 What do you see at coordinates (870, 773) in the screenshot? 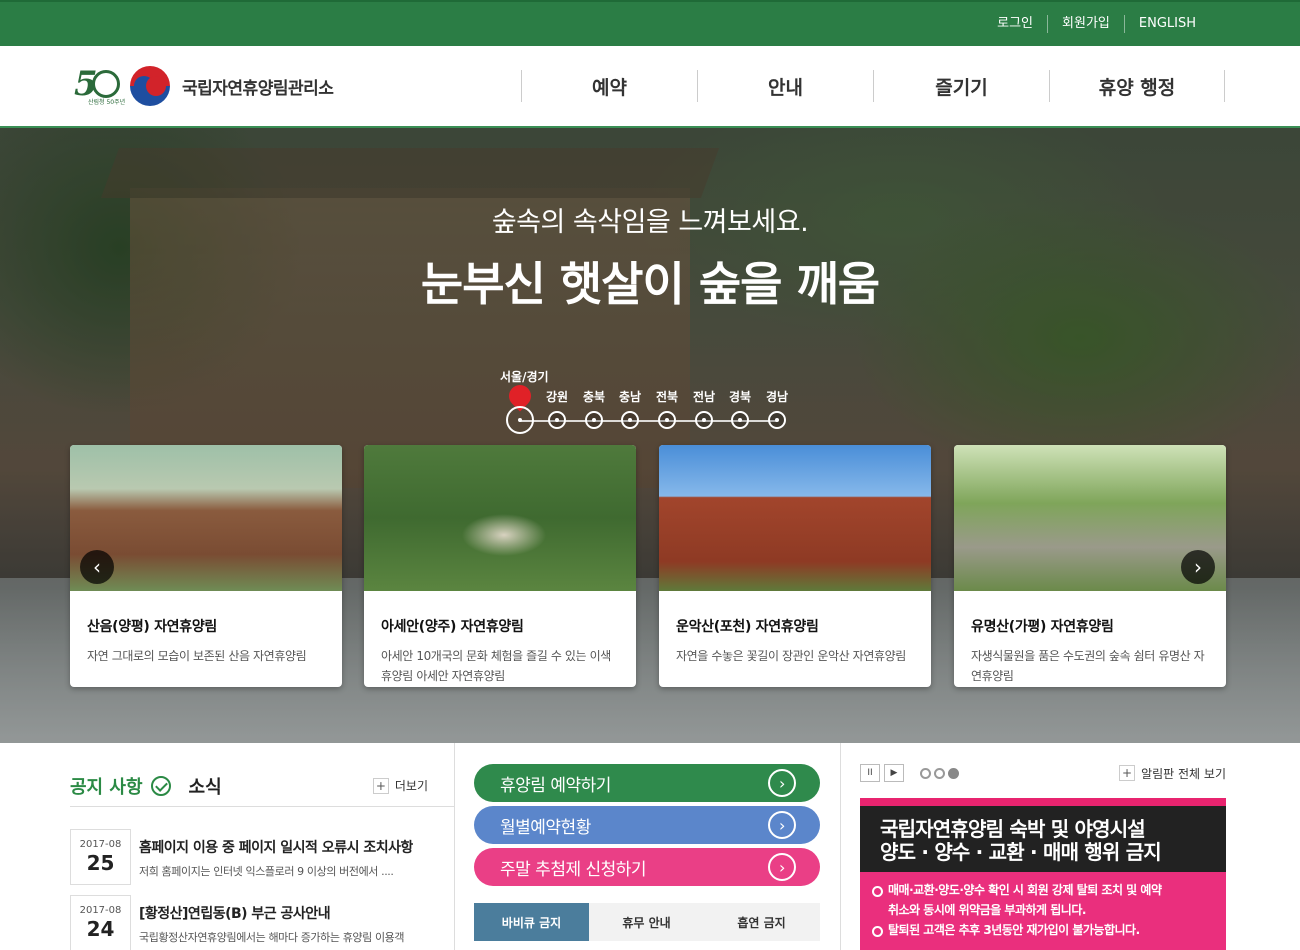
I see `pause-button: II` at bounding box center [870, 773].